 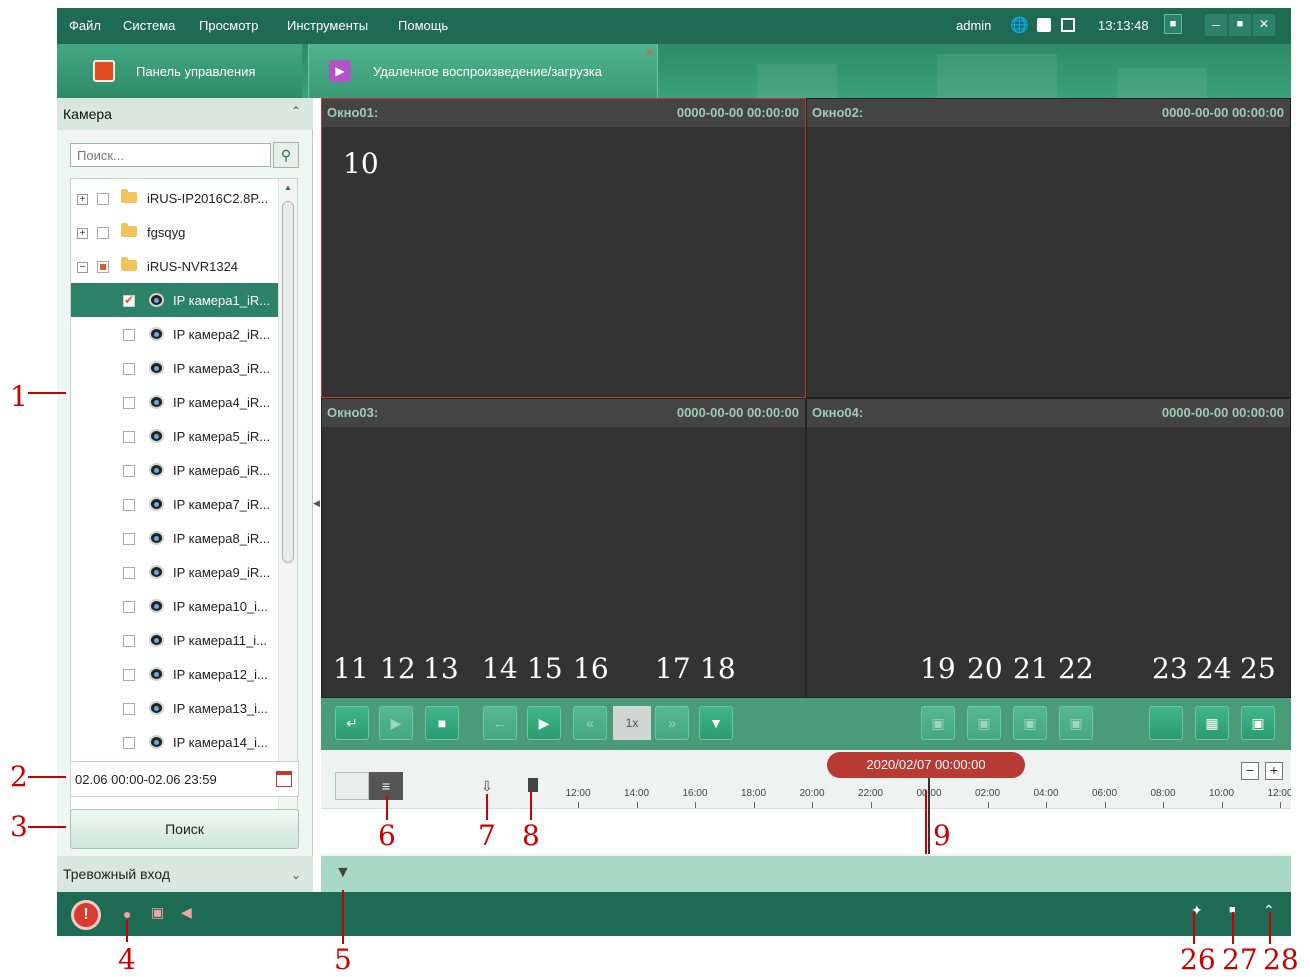 What do you see at coordinates (157, 912) in the screenshot?
I see `alarm-image-icon: ▣` at bounding box center [157, 912].